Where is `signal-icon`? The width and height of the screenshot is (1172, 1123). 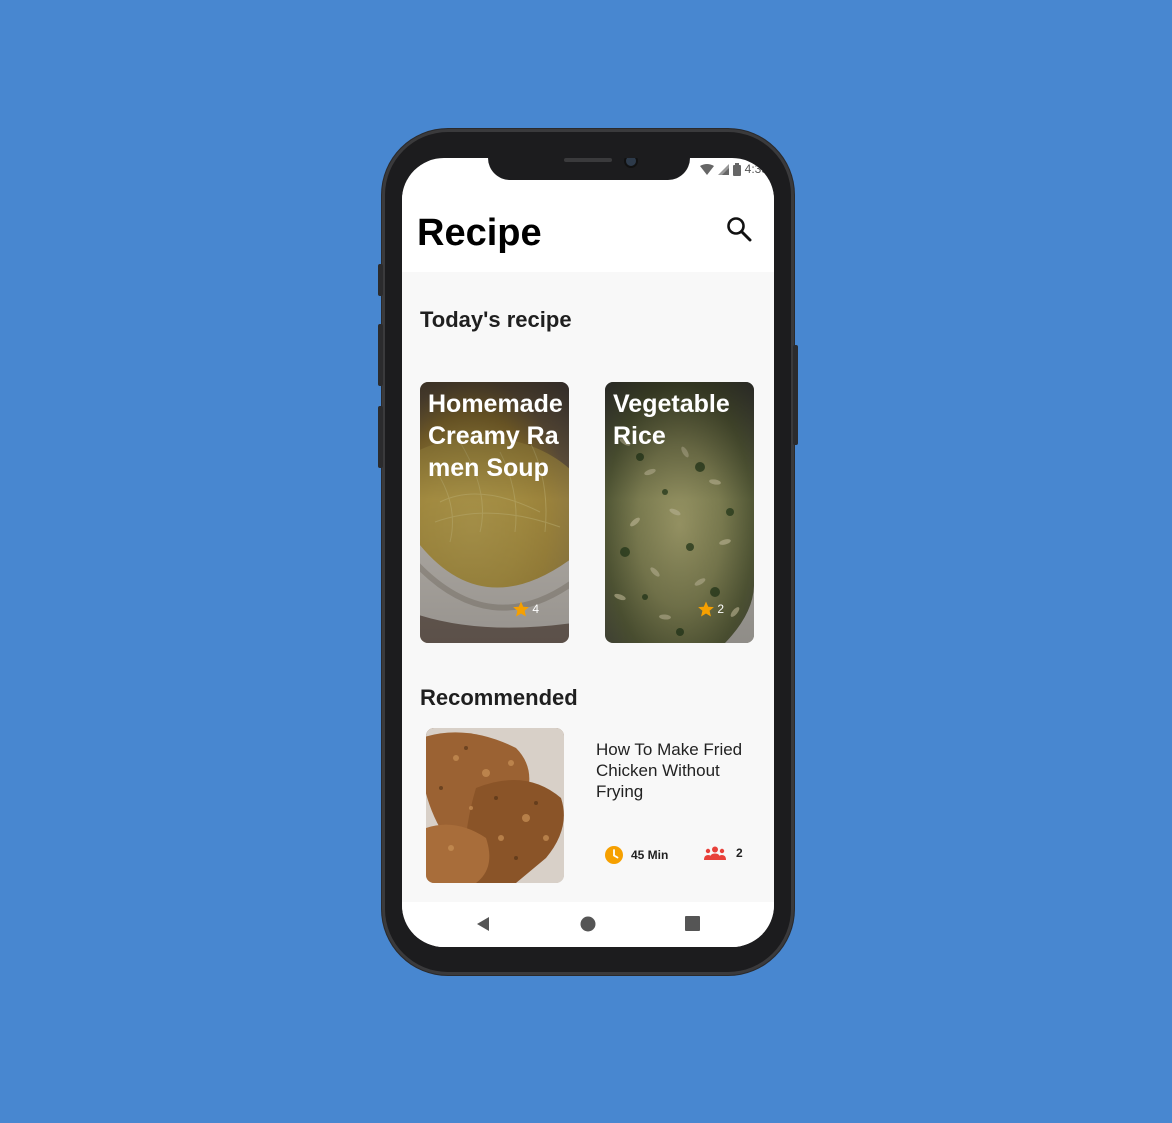 signal-icon is located at coordinates (723, 169).